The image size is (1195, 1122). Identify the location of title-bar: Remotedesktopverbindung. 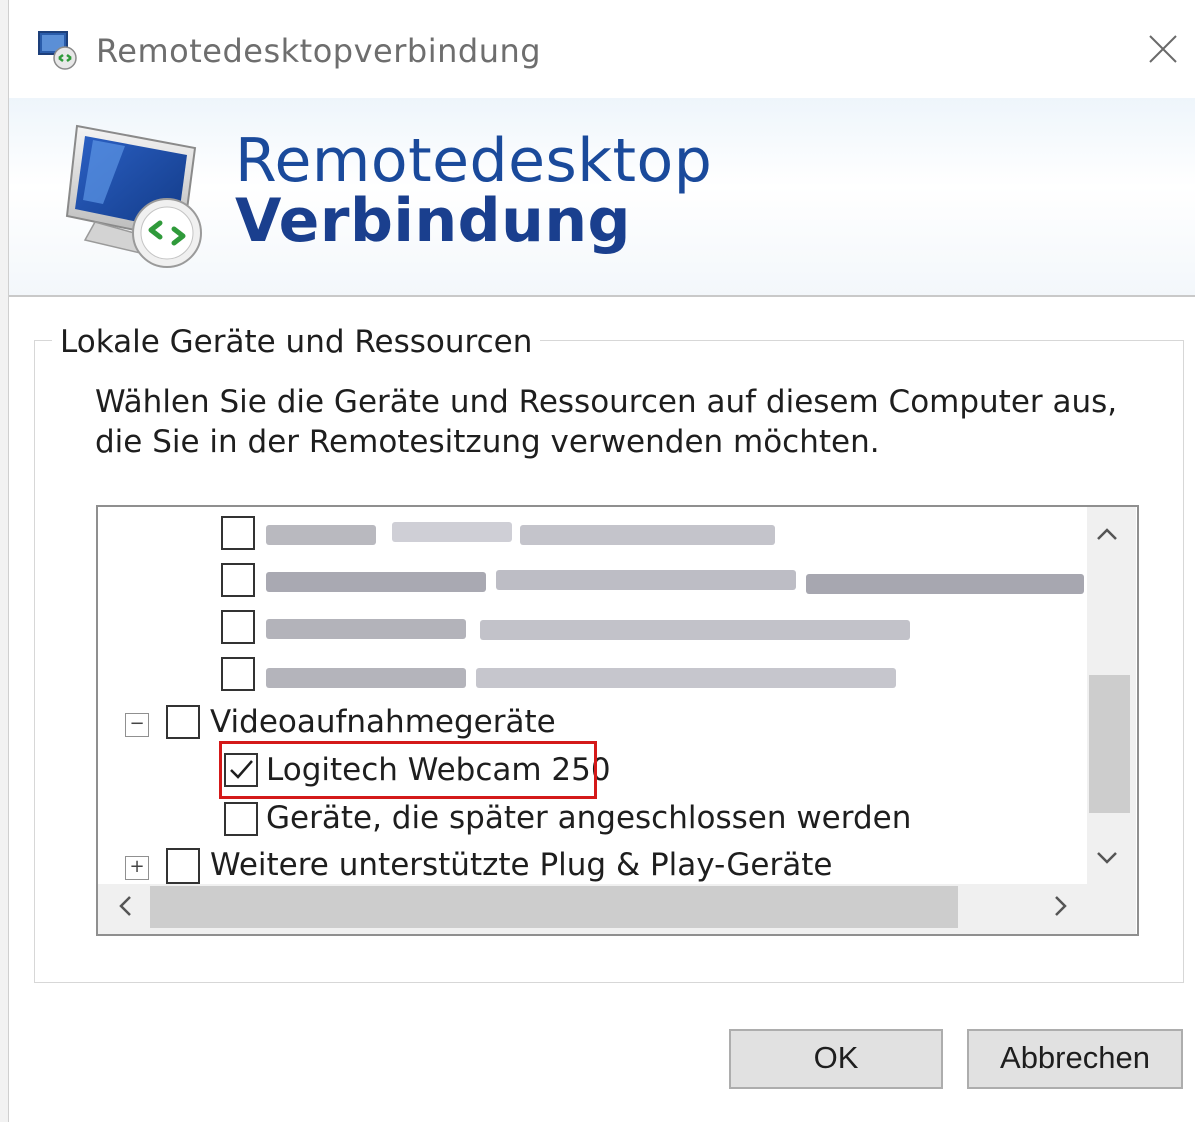
(602, 49).